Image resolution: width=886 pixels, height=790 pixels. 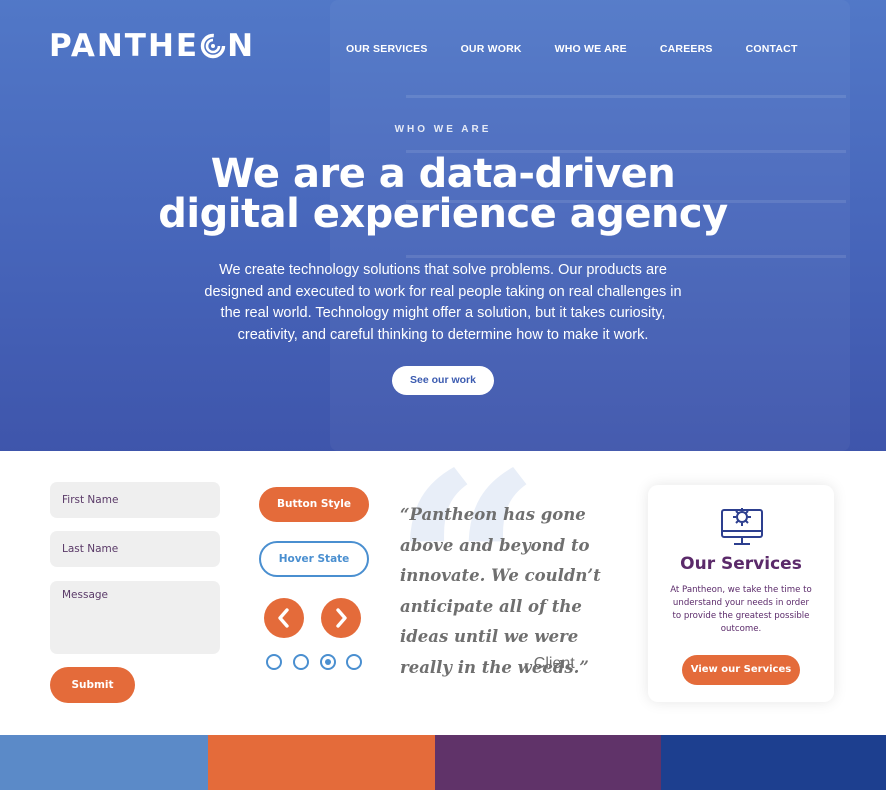 What do you see at coordinates (328, 662) in the screenshot?
I see `carousel-dot-active` at bounding box center [328, 662].